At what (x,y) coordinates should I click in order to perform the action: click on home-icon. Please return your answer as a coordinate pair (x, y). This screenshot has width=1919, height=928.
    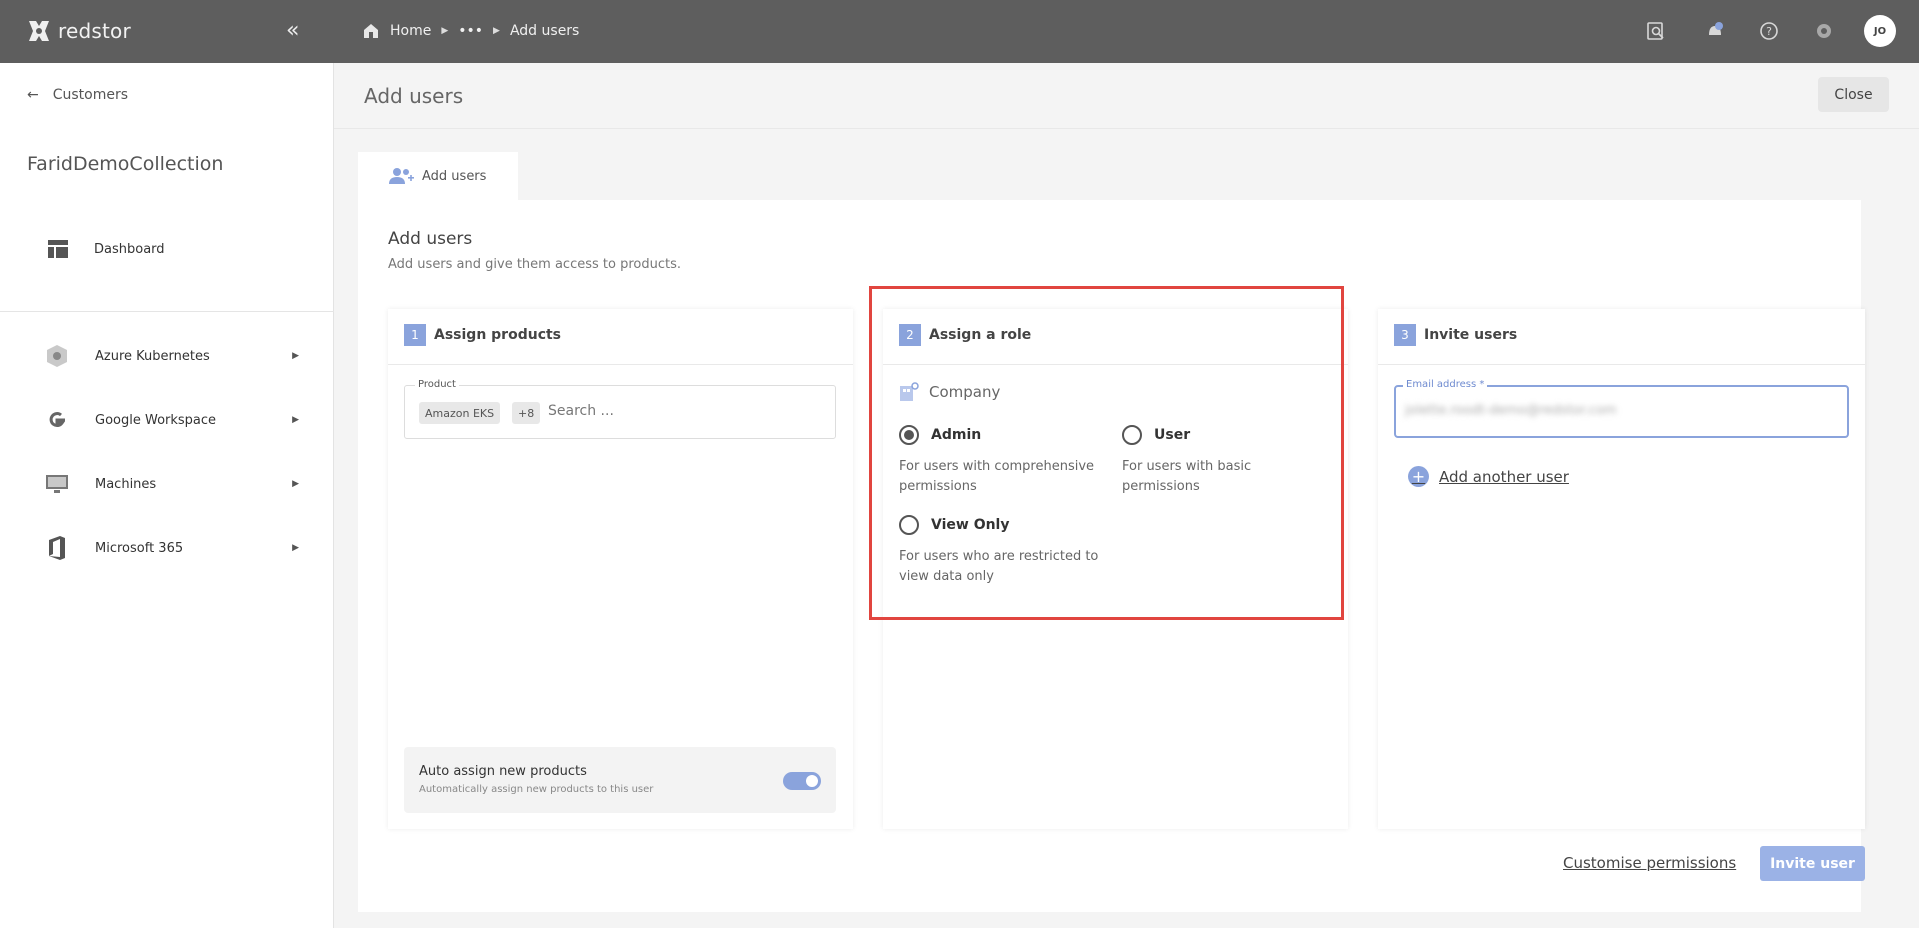
    Looking at the image, I should click on (371, 31).